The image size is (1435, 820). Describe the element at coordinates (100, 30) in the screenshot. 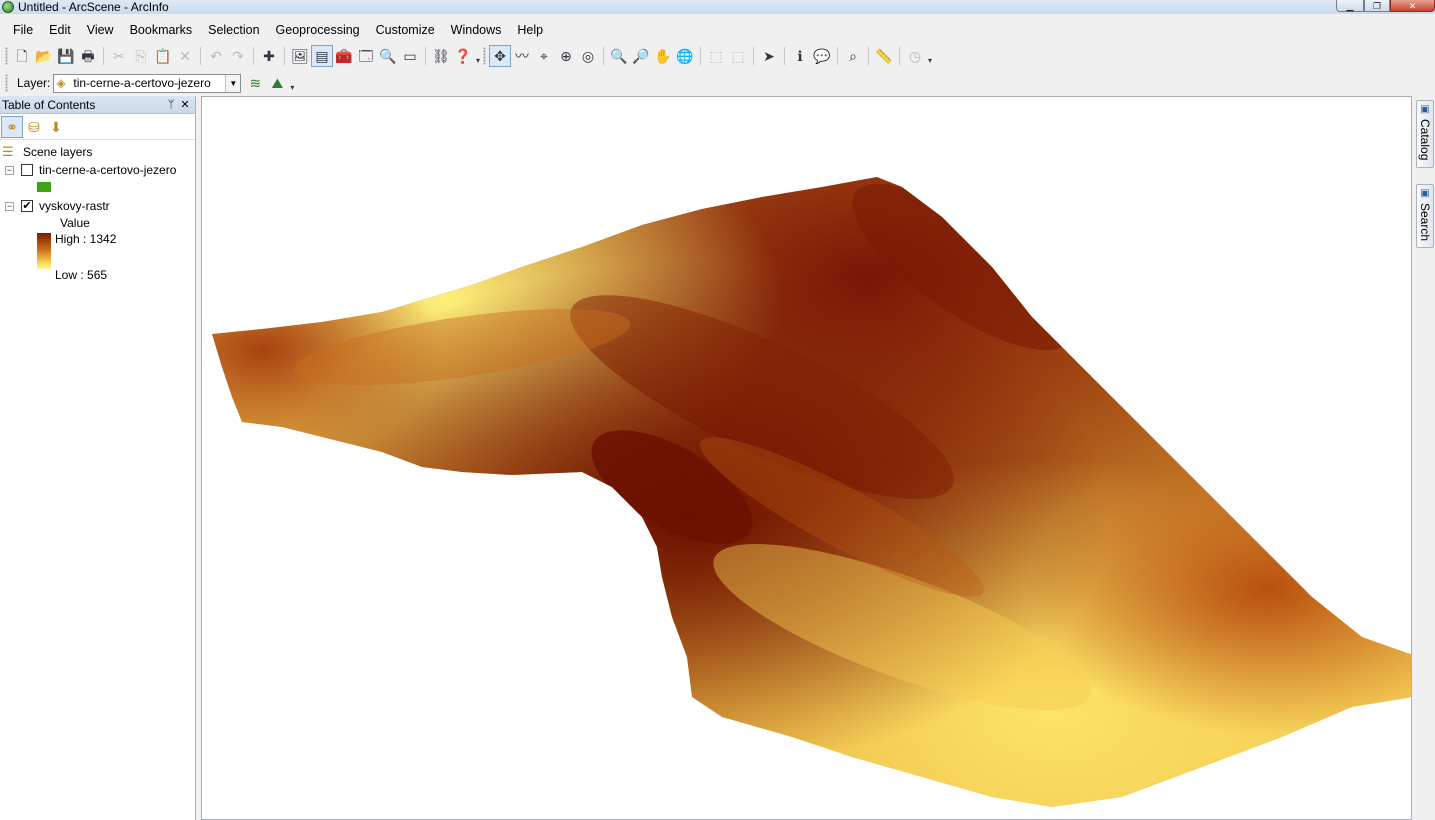

I see `menu-view: View` at that location.